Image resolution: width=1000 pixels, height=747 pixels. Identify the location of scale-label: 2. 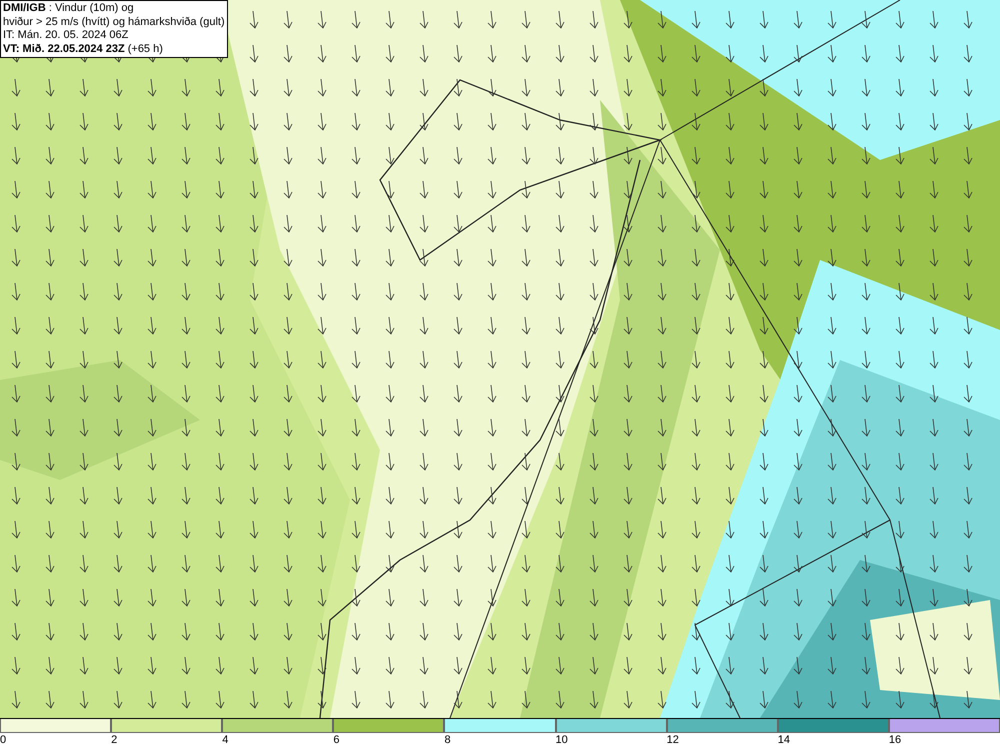
(114, 740).